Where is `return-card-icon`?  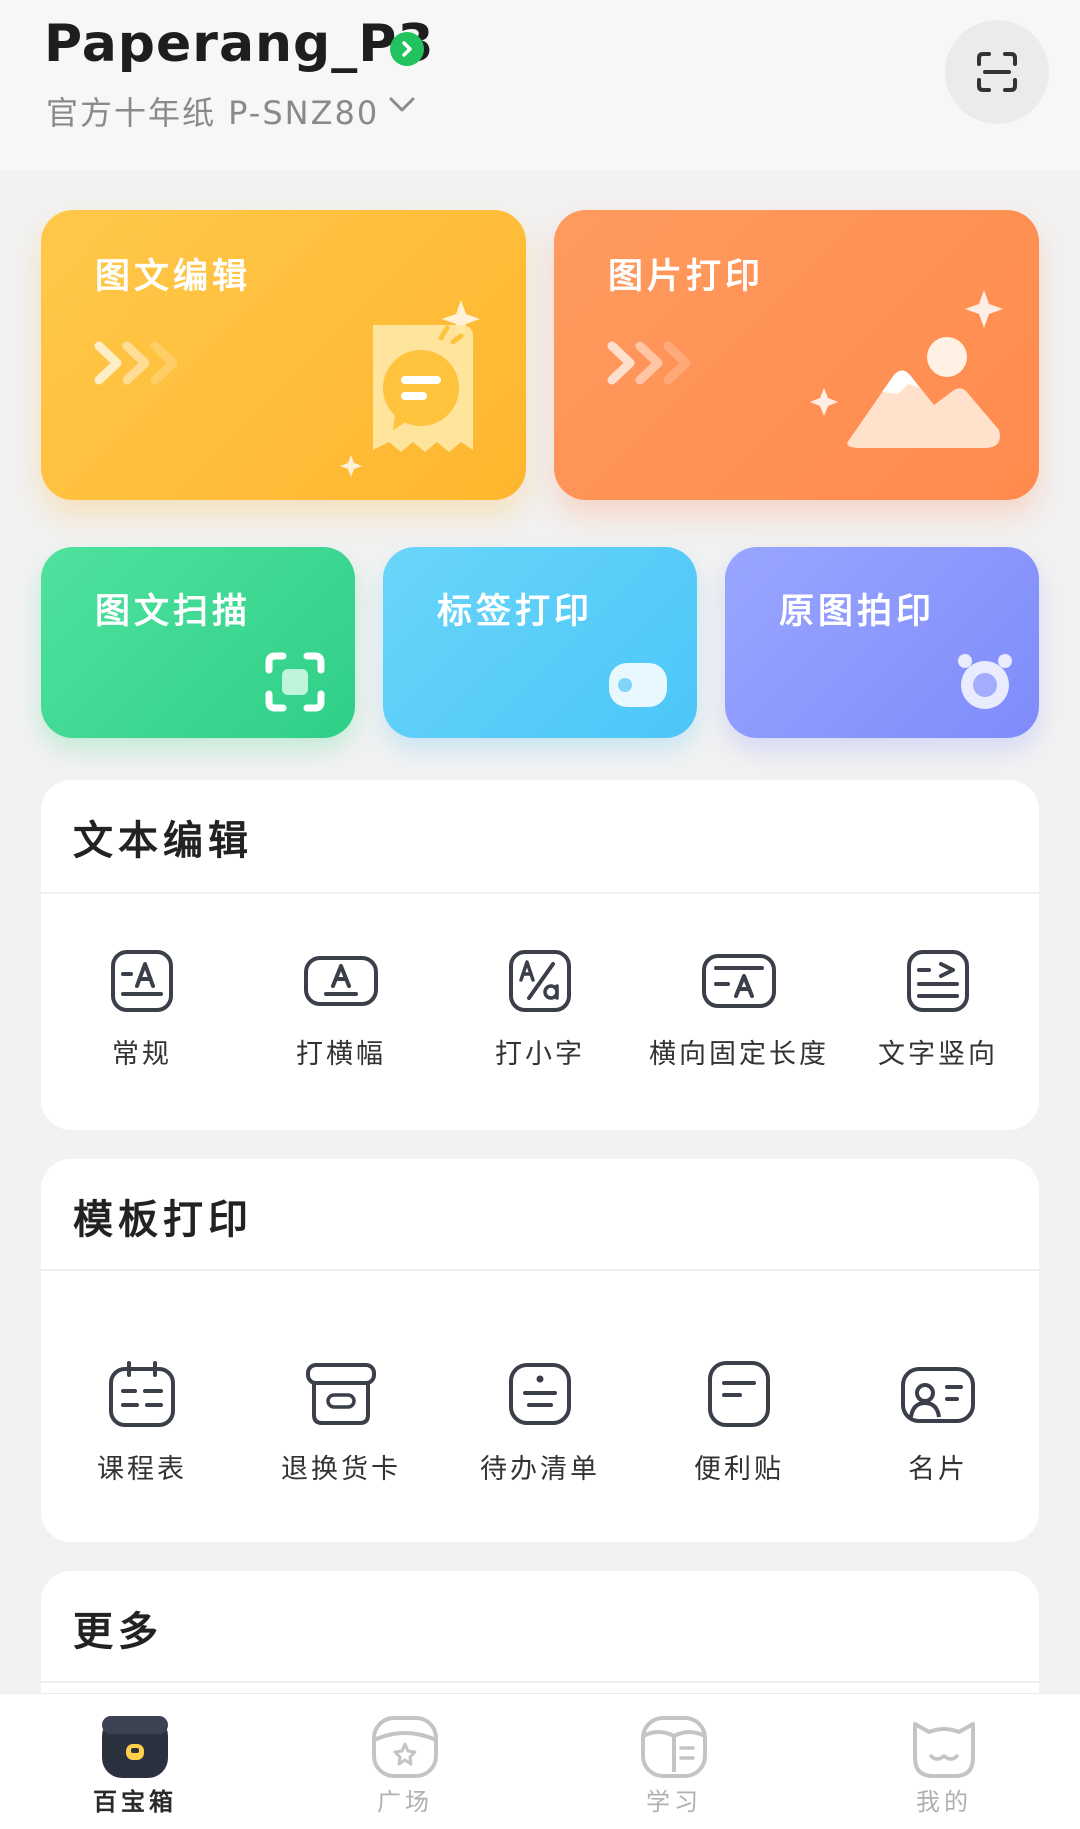
return-card-icon is located at coordinates (341, 1394).